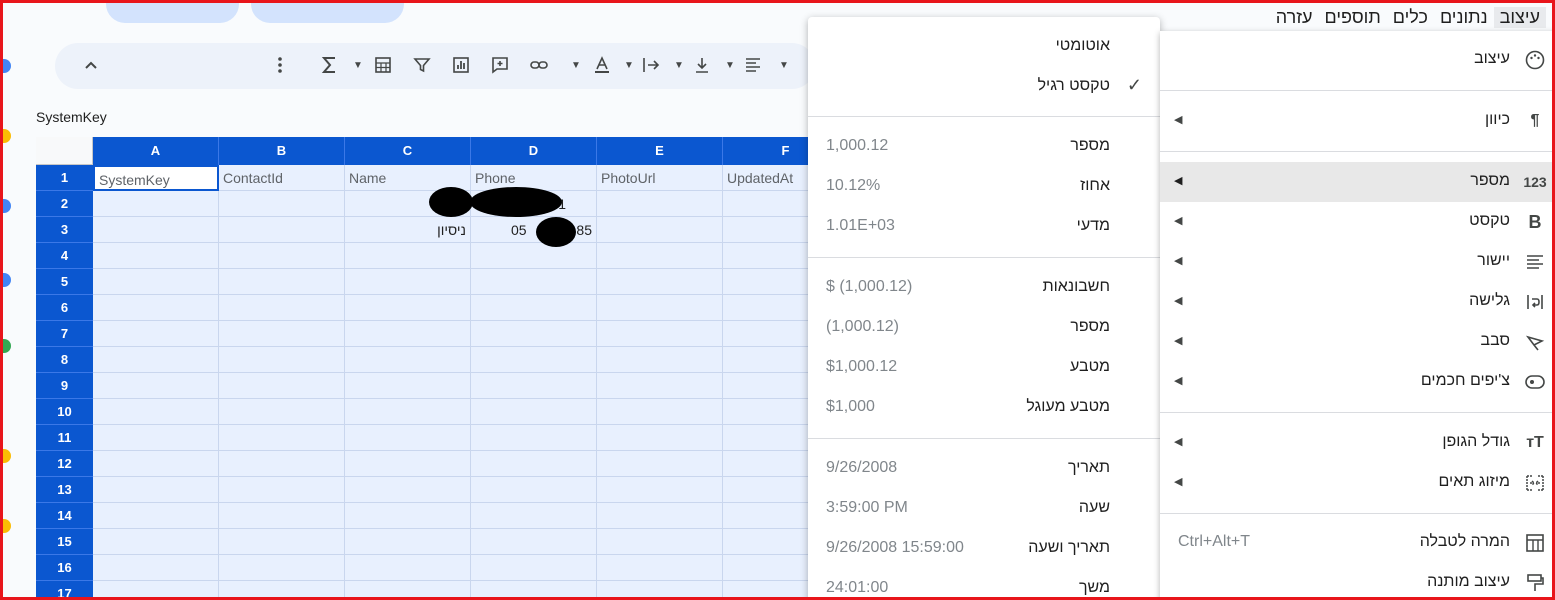  Describe the element at coordinates (64, 282) in the screenshot. I see `row-header-5: 5` at that location.